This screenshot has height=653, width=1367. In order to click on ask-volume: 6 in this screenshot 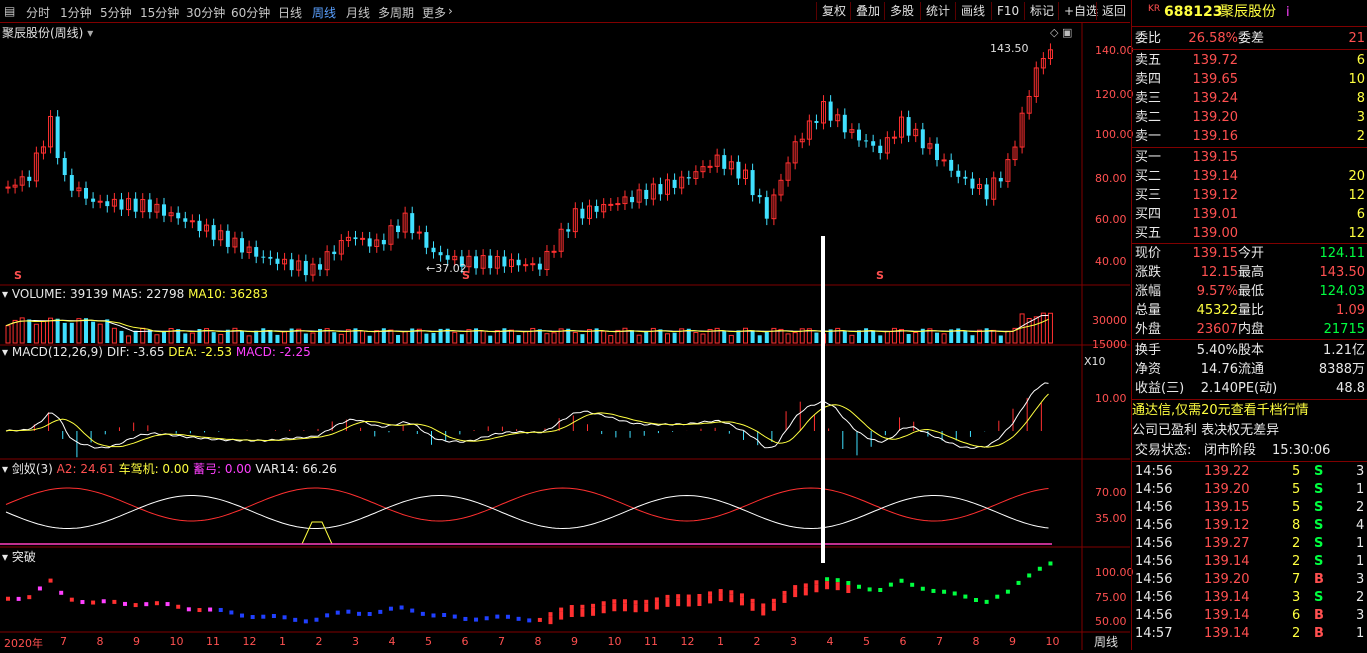, I will do `click(1360, 60)`.